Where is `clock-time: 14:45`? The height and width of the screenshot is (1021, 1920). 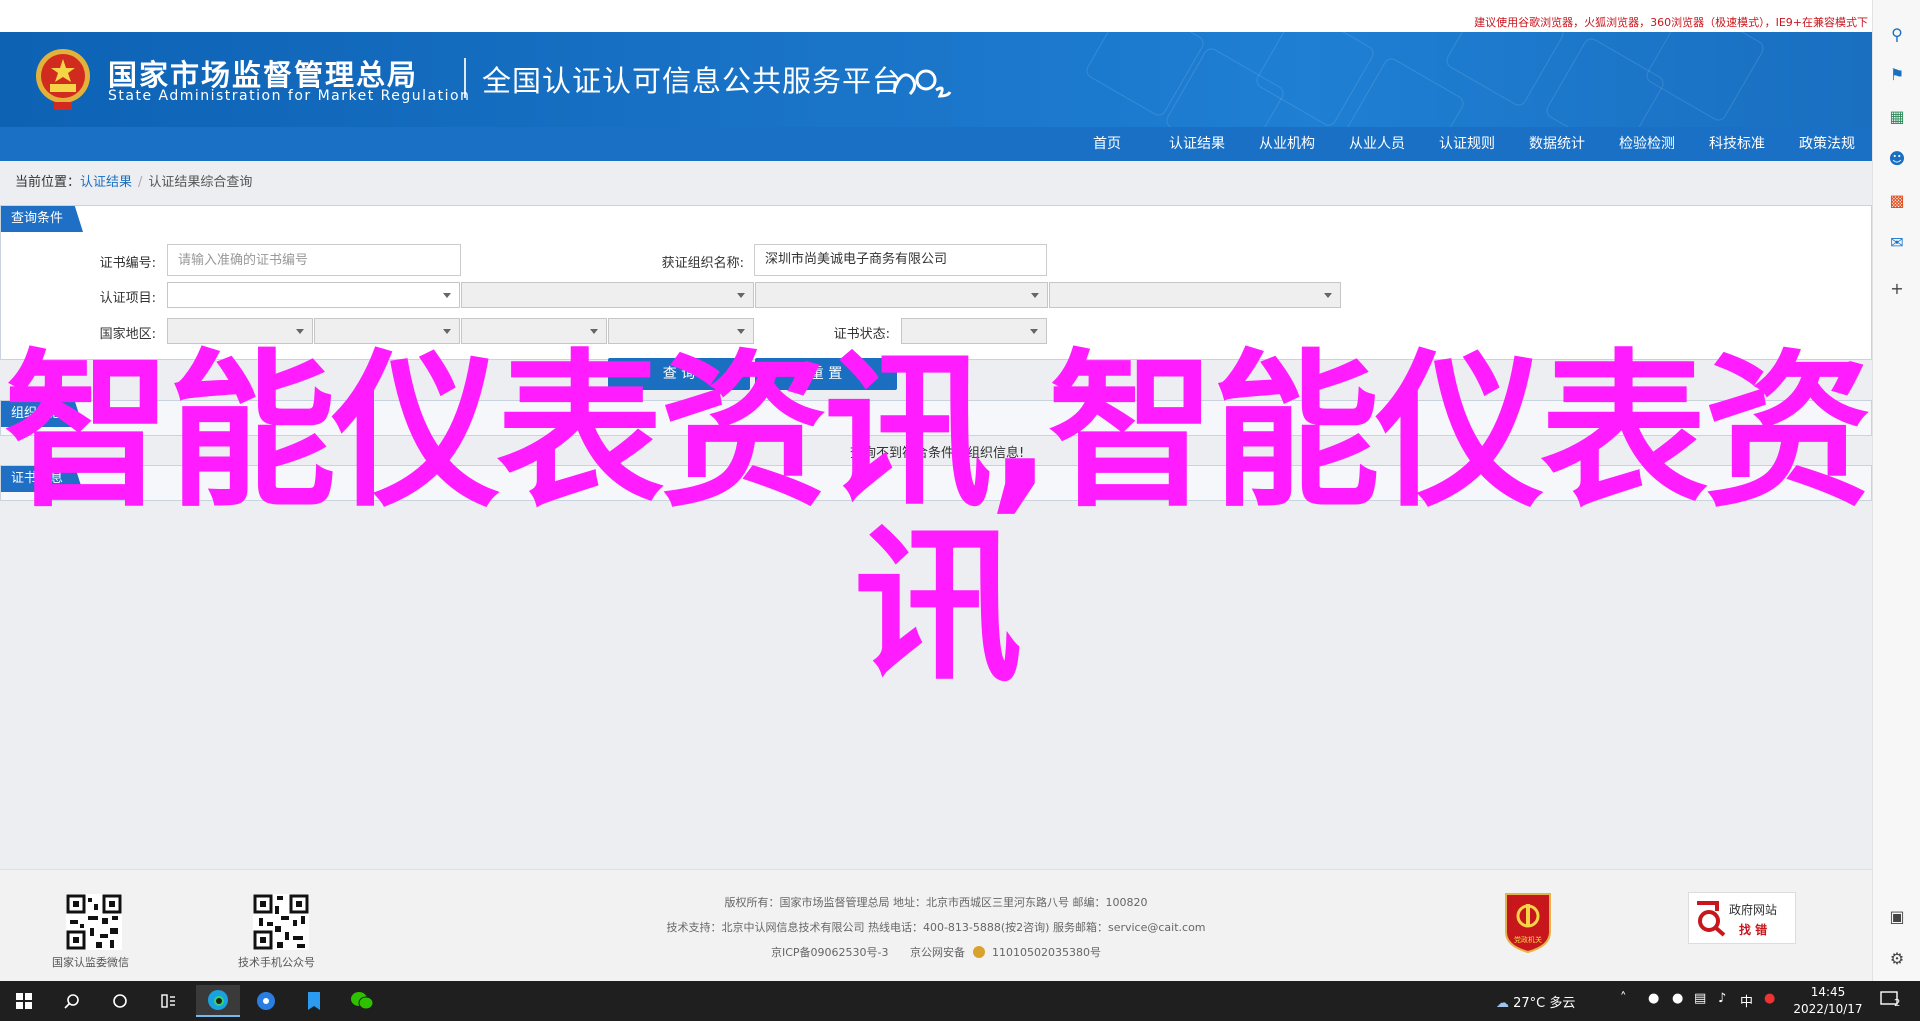
clock-time: 14:45 is located at coordinates (1828, 992).